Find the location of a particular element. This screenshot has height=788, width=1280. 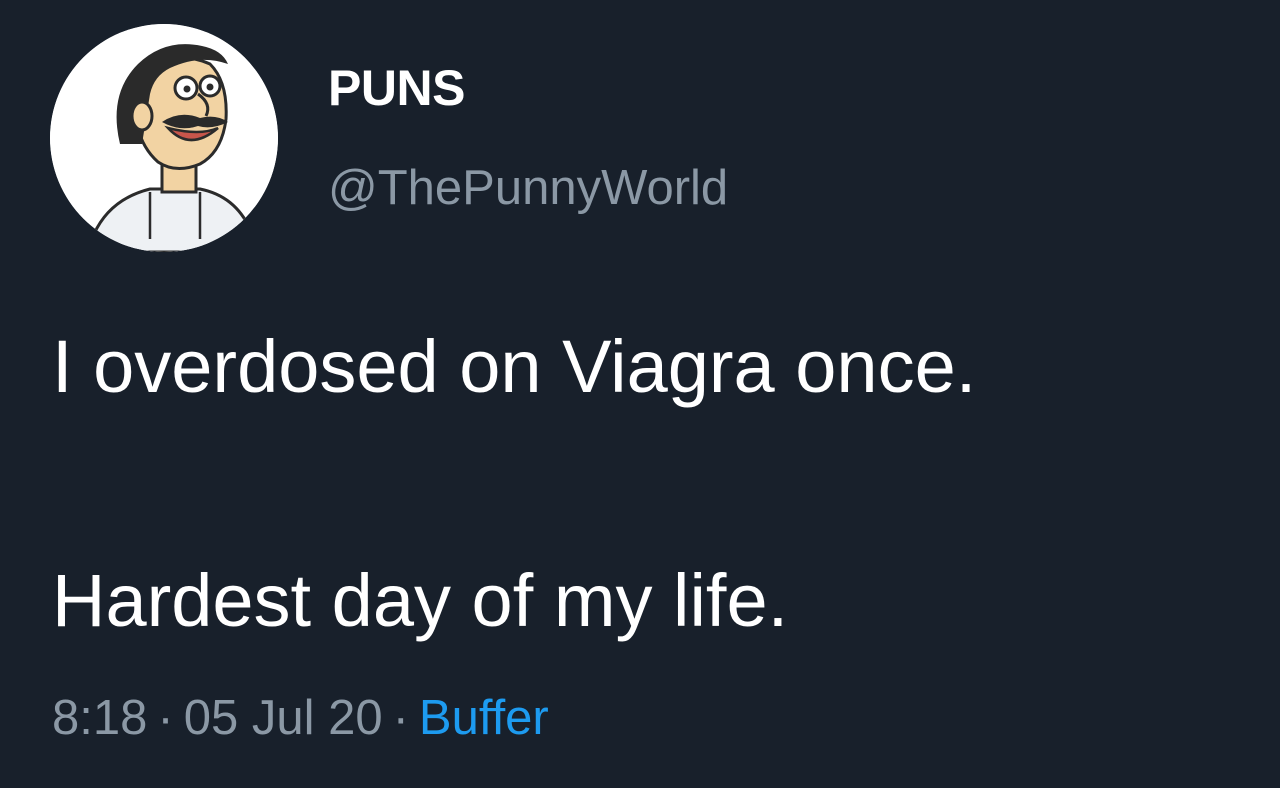

profile-avatar is located at coordinates (164, 138).